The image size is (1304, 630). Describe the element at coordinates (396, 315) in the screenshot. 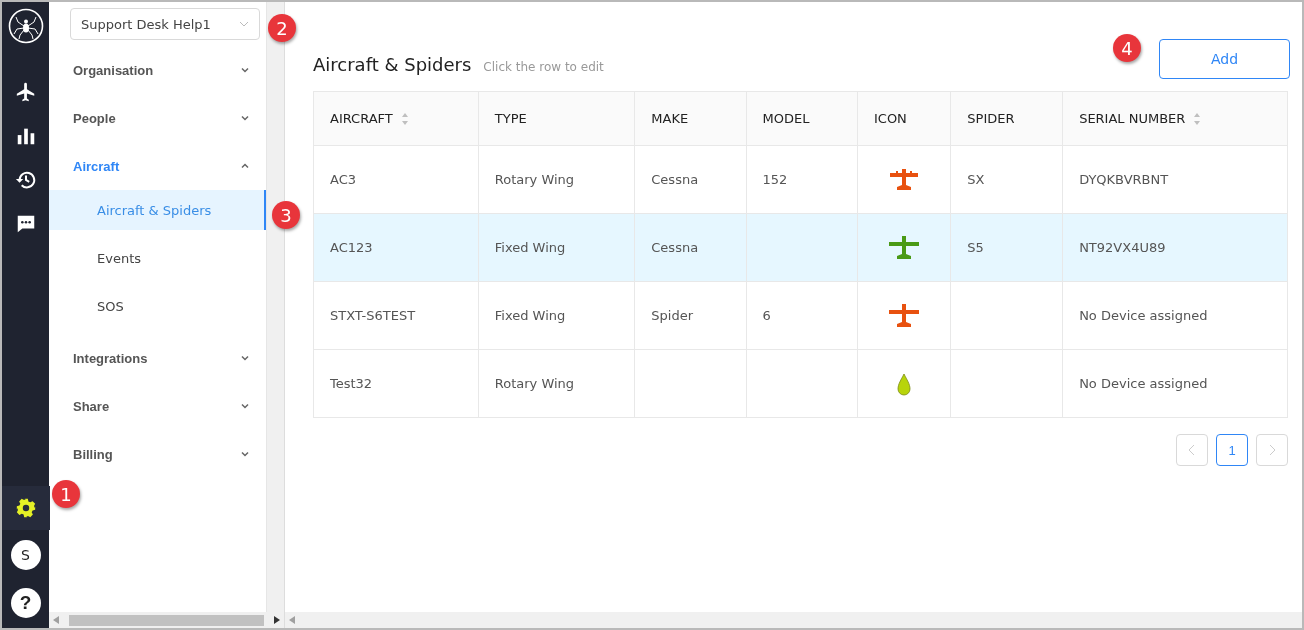

I see `table-cell: STXT-S6TEST` at that location.